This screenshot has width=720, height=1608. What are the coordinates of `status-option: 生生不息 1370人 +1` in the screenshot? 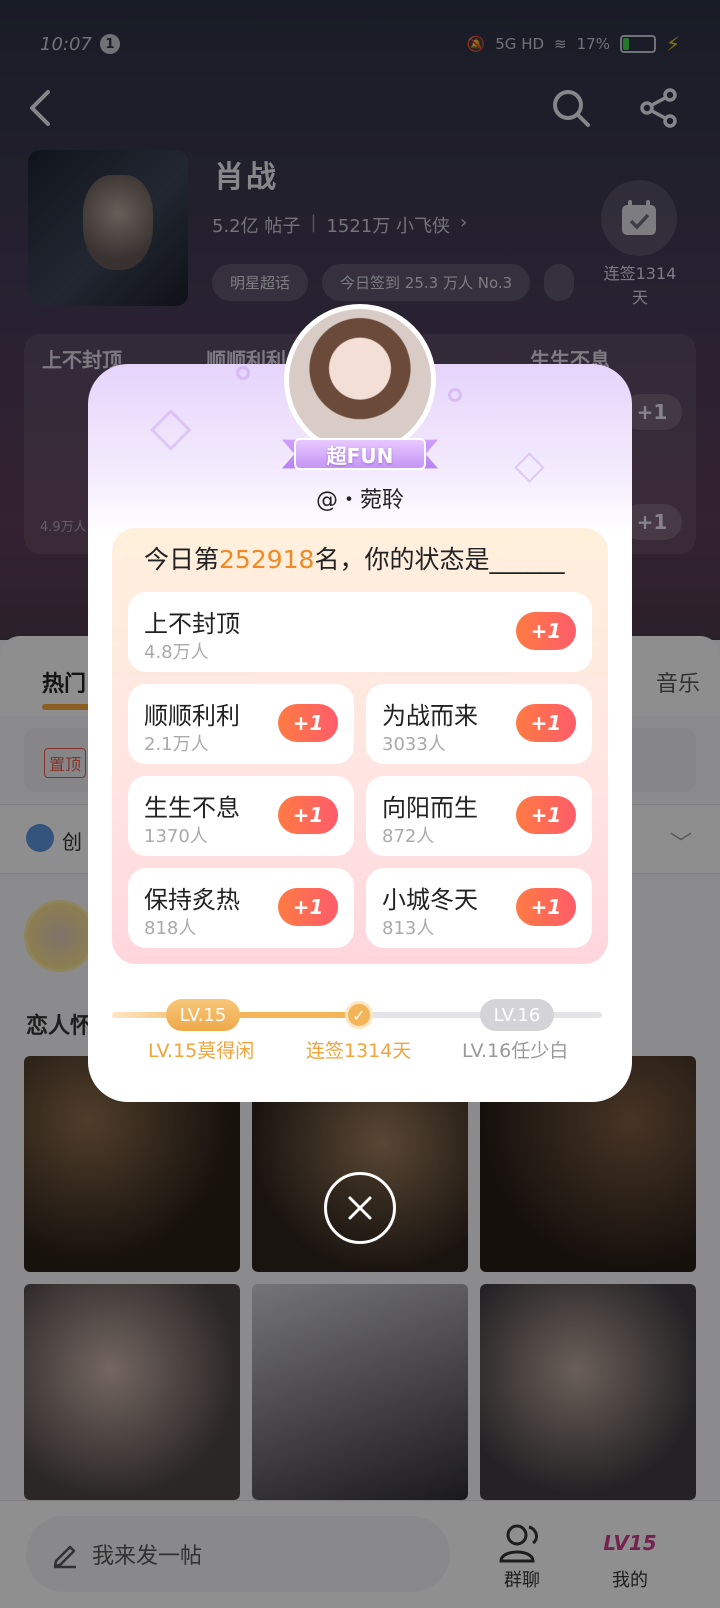 It's located at (241, 816).